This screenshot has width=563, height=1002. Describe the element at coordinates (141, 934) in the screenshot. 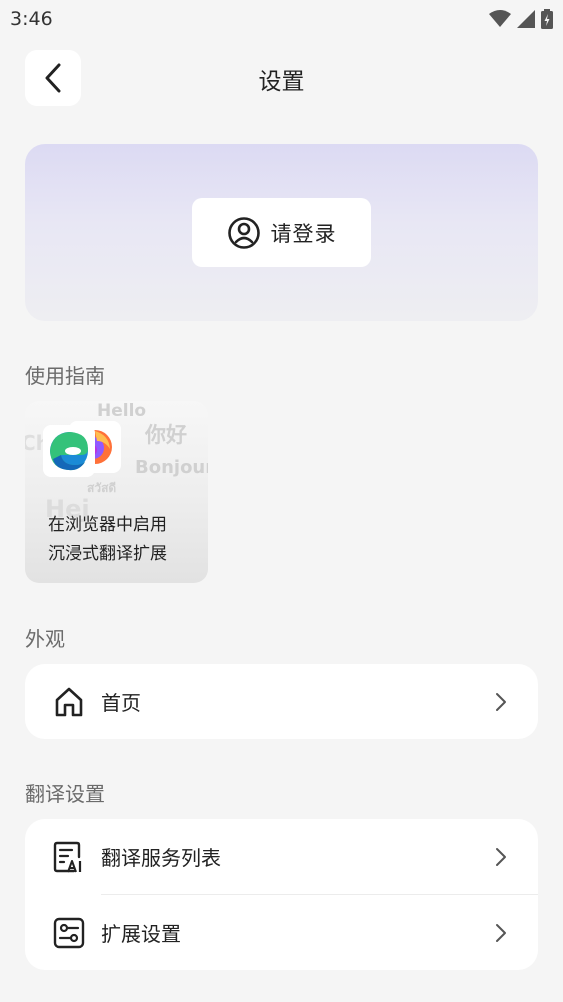

I see `list-item-label-extension-settings: 扩展设置` at that location.